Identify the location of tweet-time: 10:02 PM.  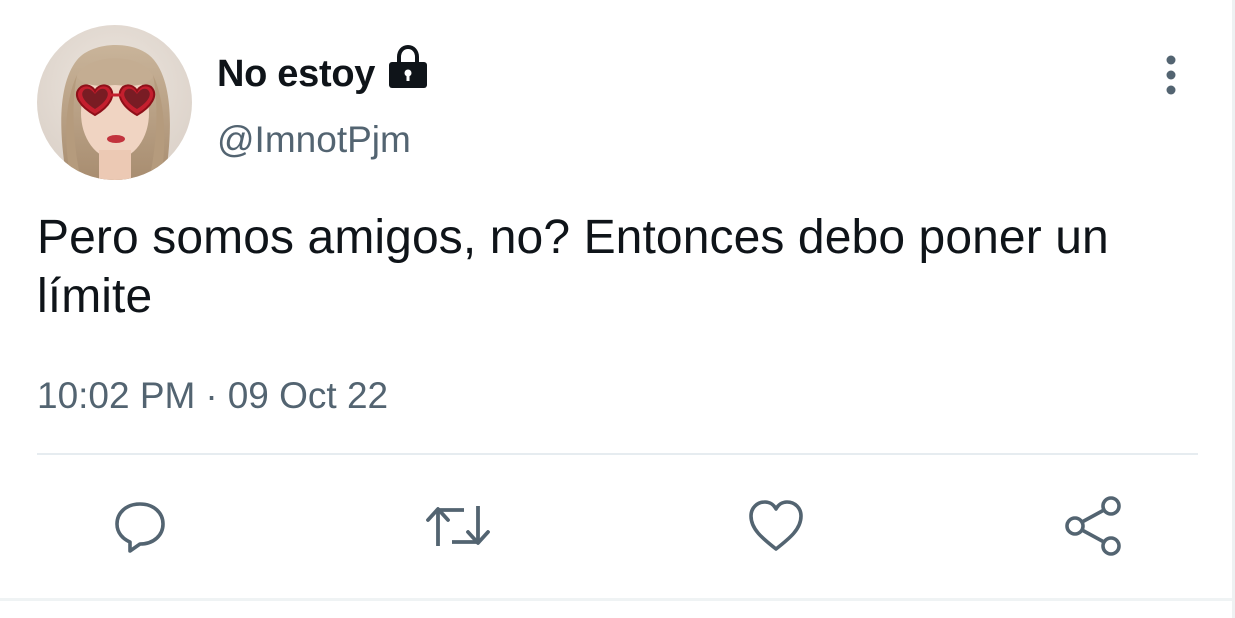
(116, 395).